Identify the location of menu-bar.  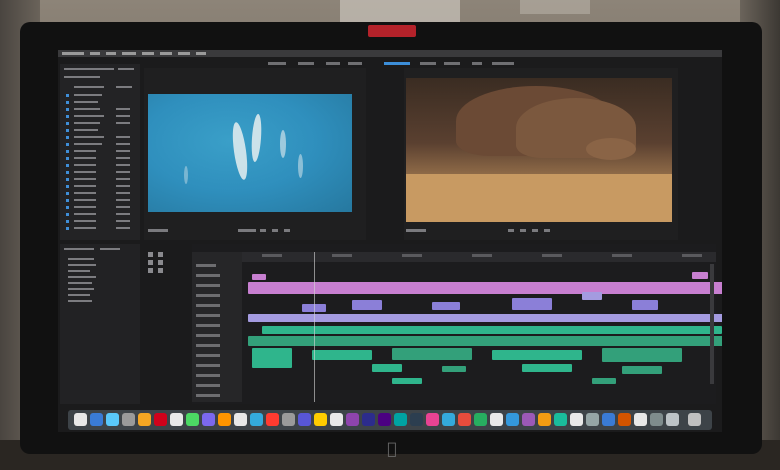
(390, 53).